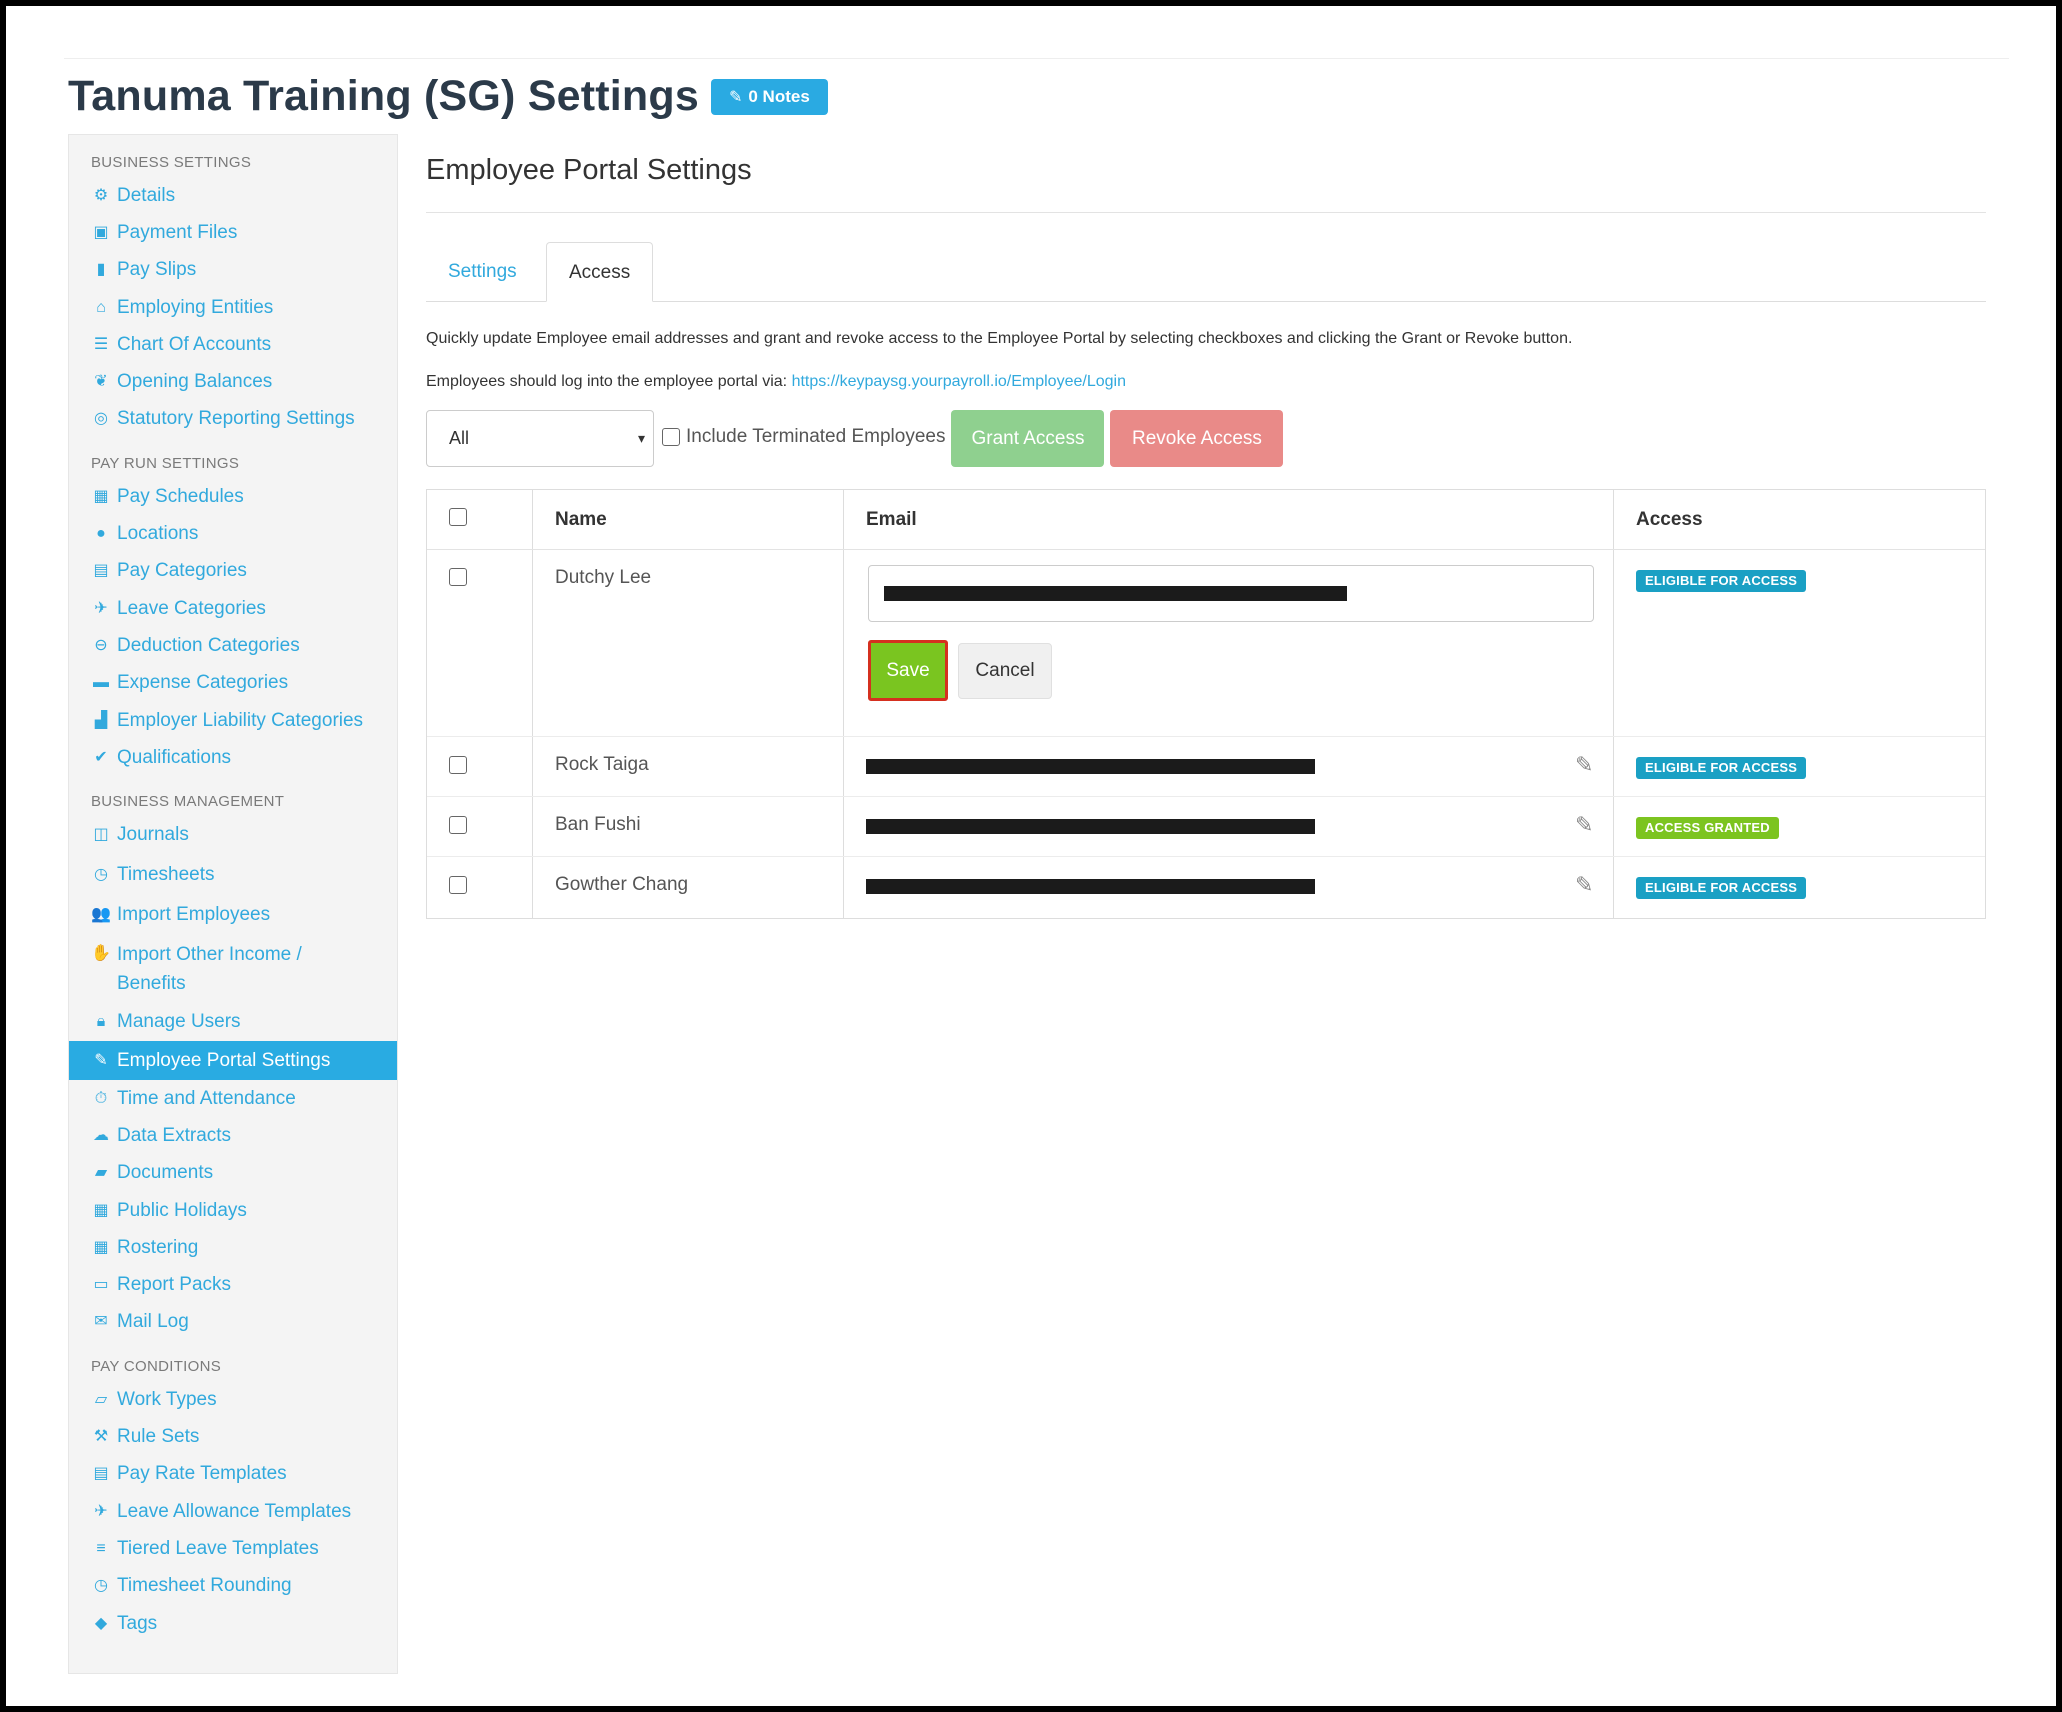 This screenshot has height=1712, width=2062. Describe the element at coordinates (195, 382) in the screenshot. I see `sidebar-item-label: Opening Balances` at that location.